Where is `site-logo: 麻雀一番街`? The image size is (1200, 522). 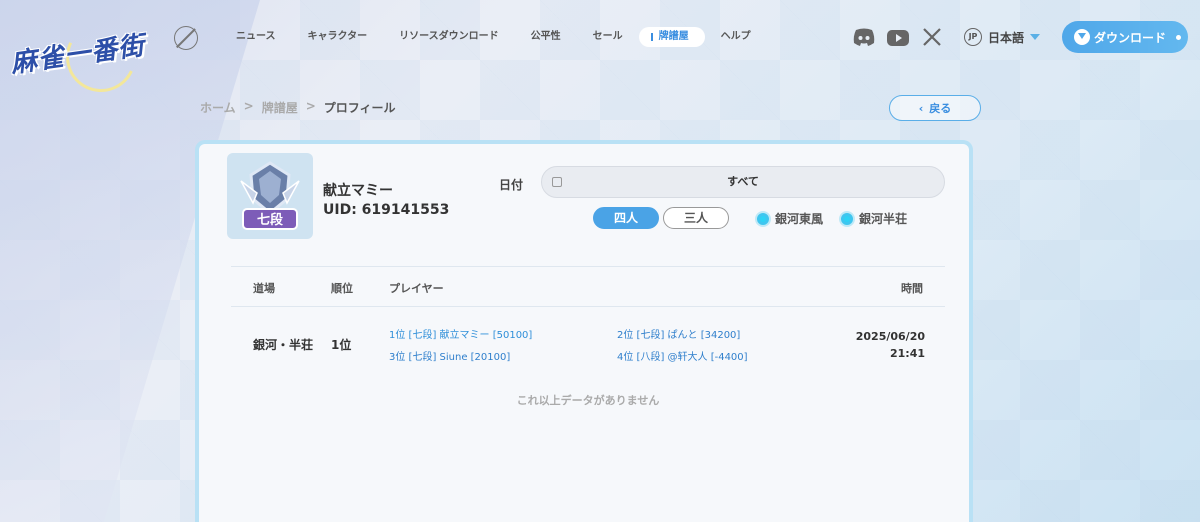 site-logo: 麻雀一番街 is located at coordinates (76, 57).